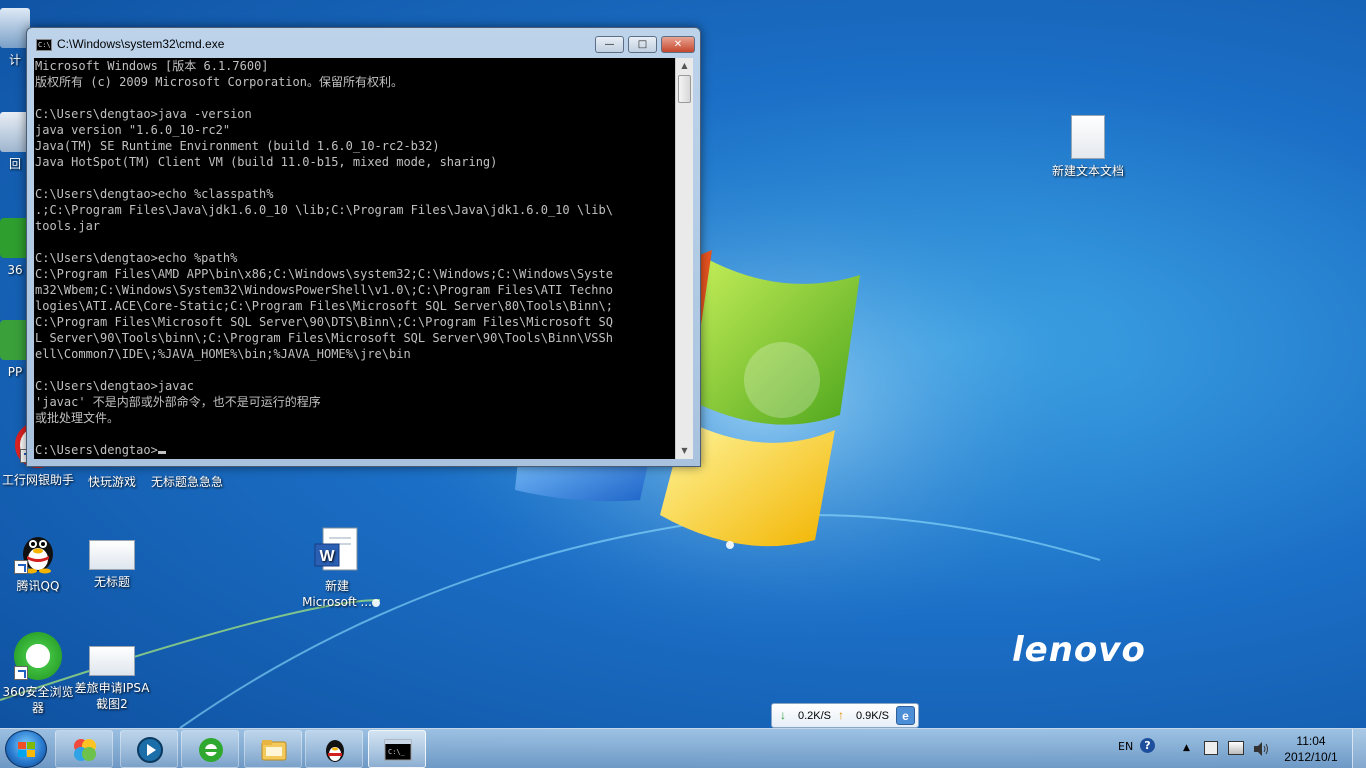 This screenshot has height=768, width=1366. I want to click on svg-text: C:\_, so click(397, 752).